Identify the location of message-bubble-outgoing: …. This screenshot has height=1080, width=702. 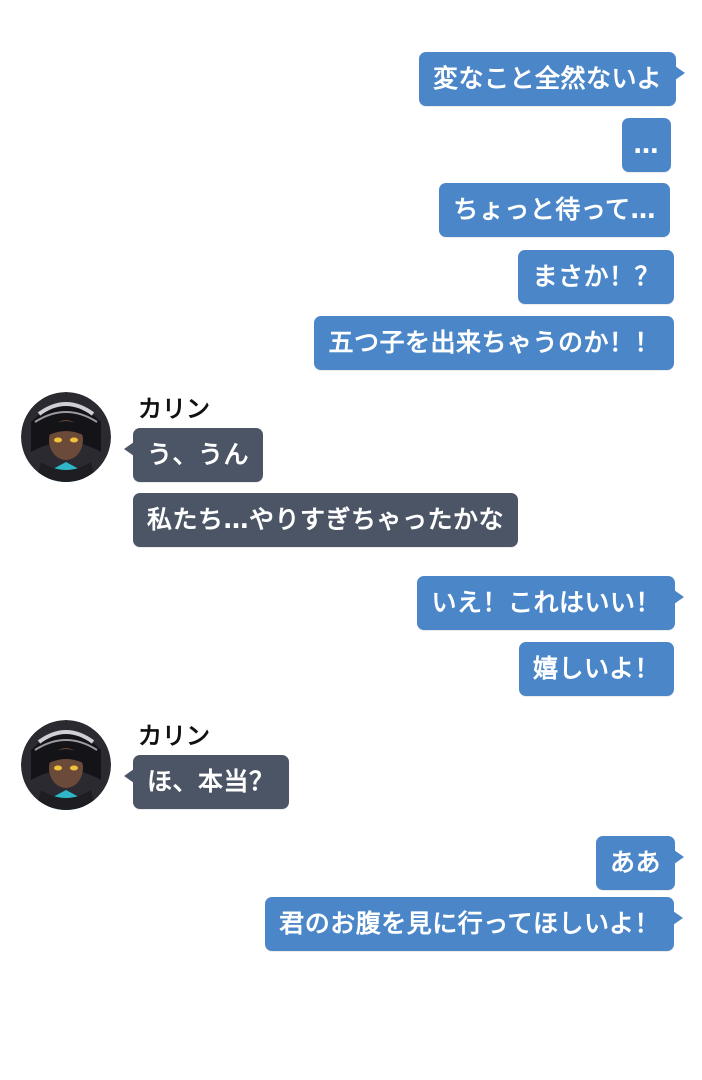
(646, 145).